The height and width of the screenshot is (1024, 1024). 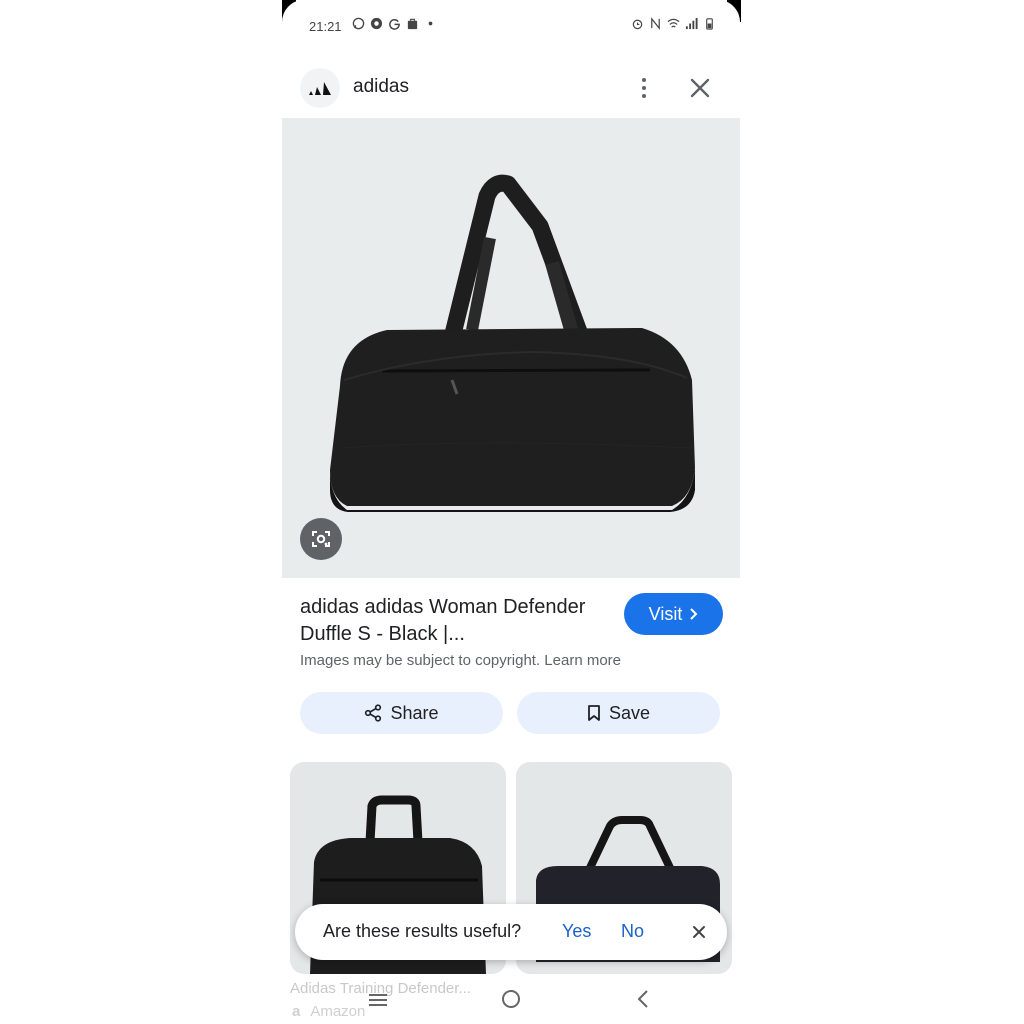 I want to click on save-label: Save, so click(x=629, y=712).